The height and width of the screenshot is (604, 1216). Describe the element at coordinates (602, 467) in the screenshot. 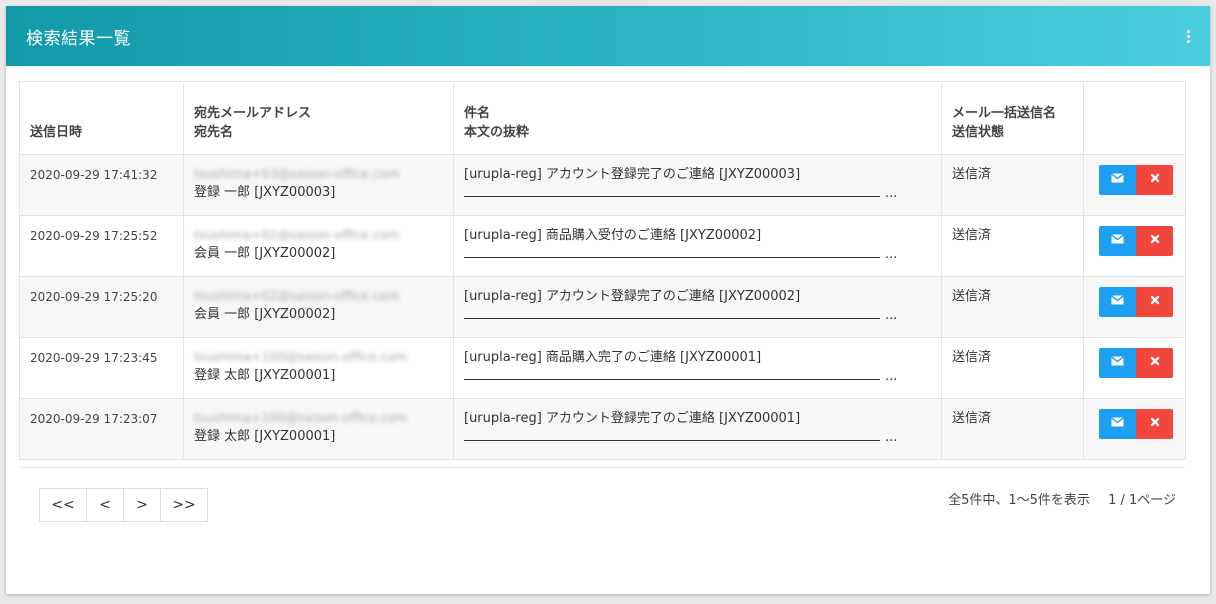

I see `pagination-divider` at that location.